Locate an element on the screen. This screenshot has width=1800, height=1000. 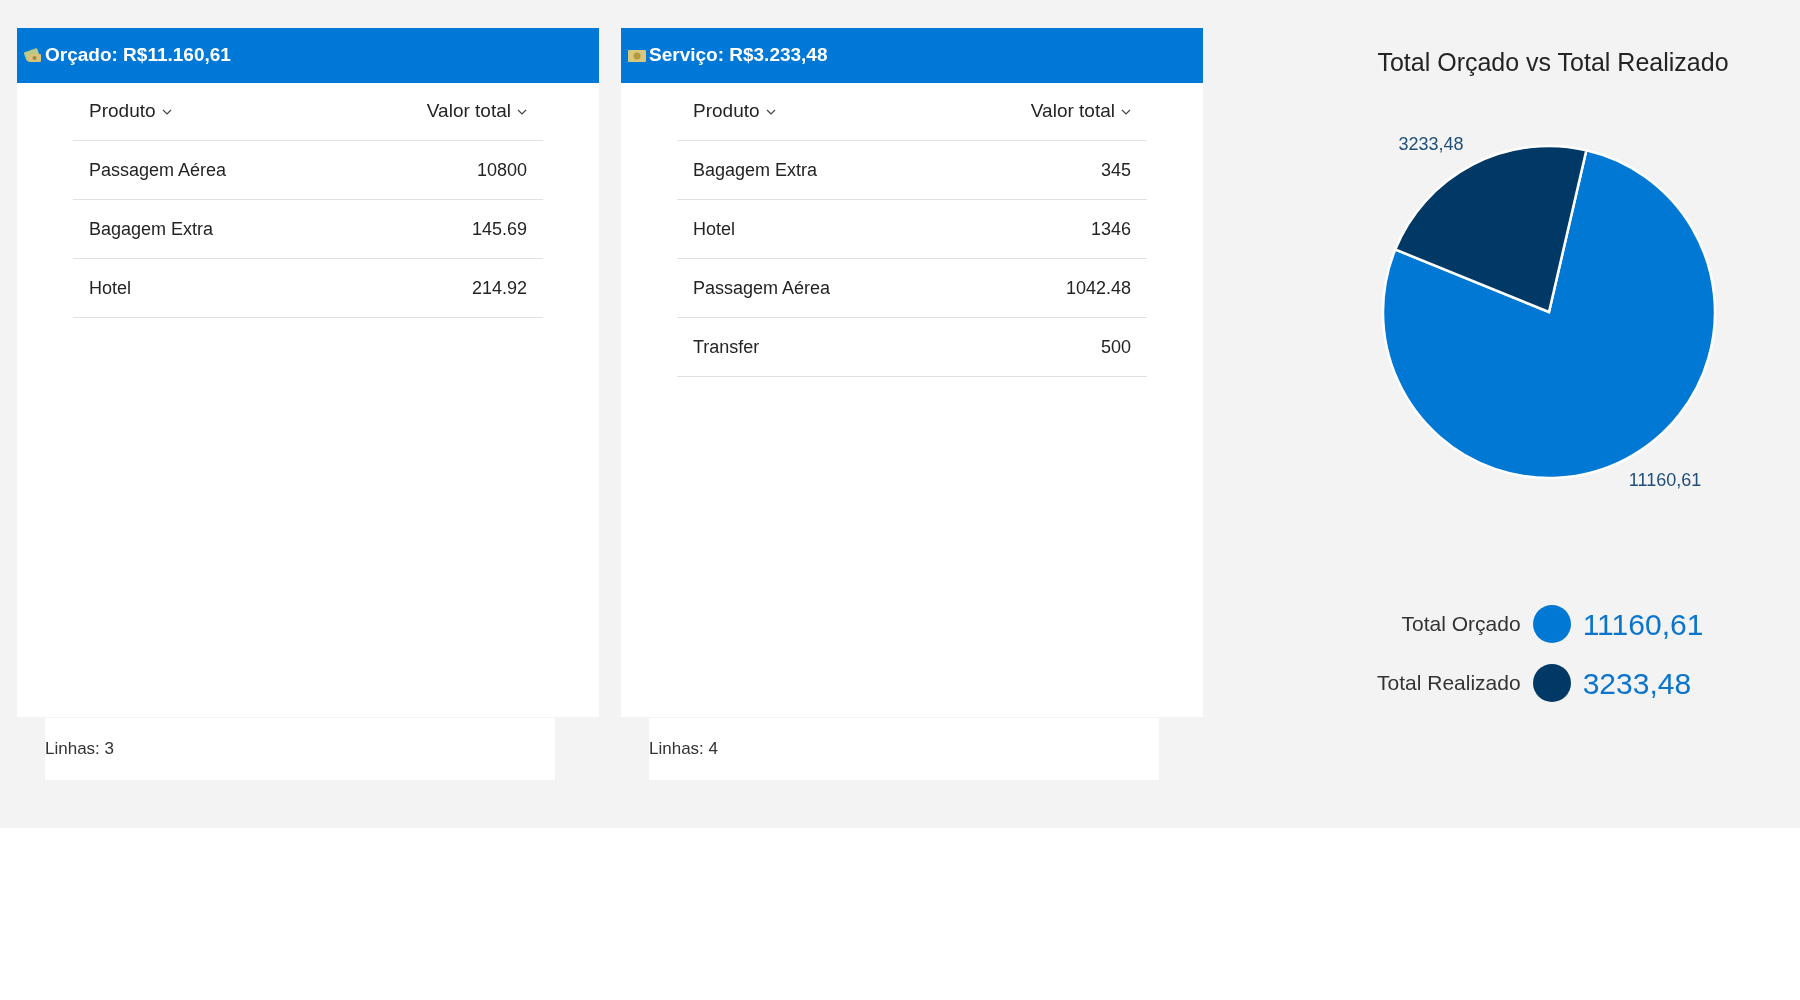
money-icon is located at coordinates (33, 55).